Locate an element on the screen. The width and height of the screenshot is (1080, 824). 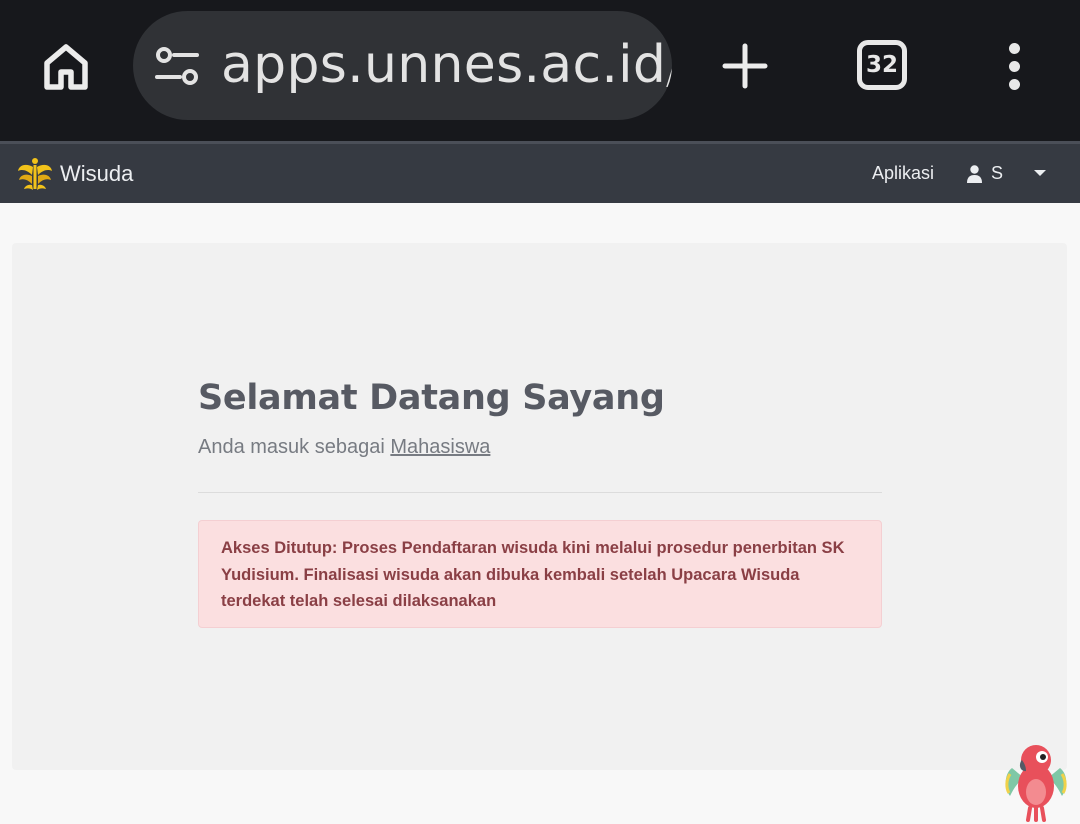
divider is located at coordinates (540, 492).